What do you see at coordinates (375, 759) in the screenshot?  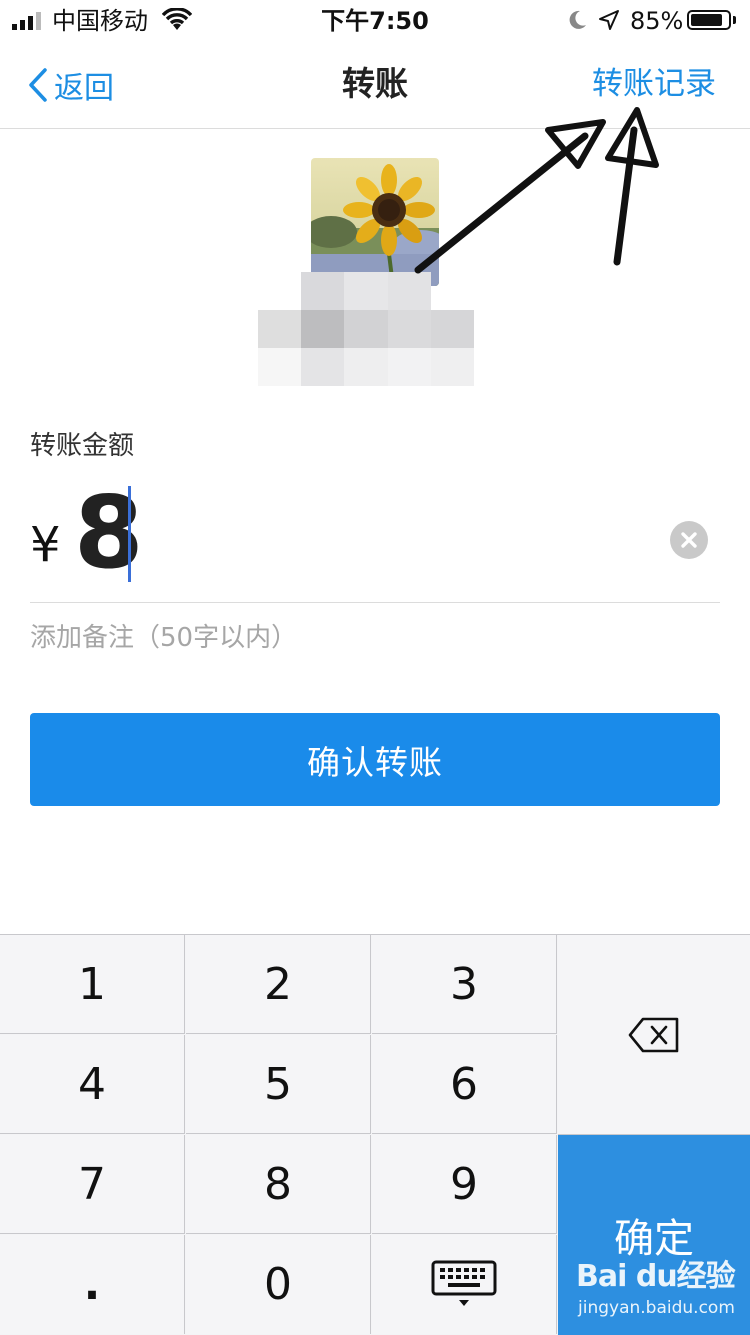 I see `confirm-transfer-button: 确认转账` at bounding box center [375, 759].